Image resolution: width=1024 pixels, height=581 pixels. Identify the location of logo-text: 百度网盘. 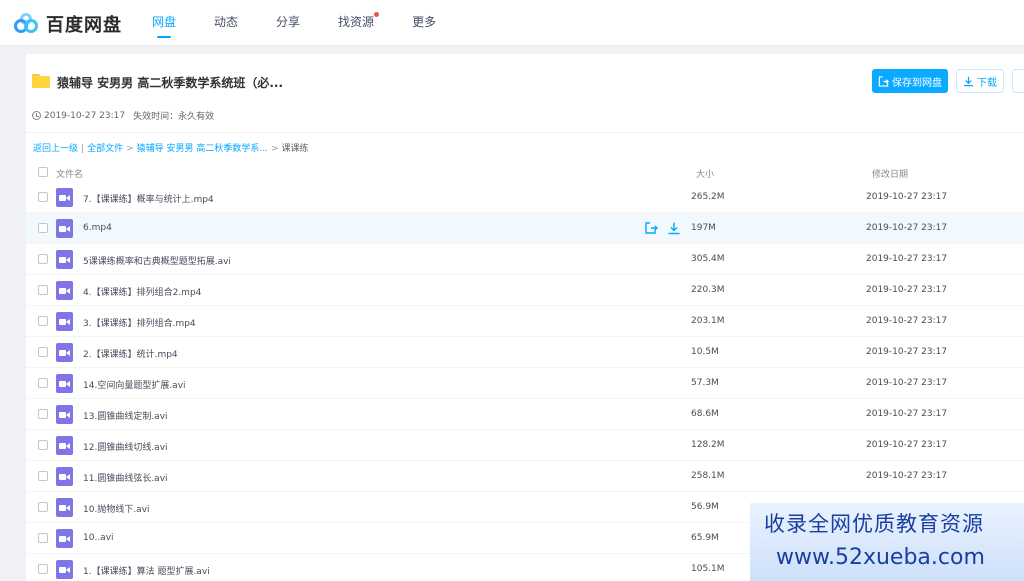
(84, 25).